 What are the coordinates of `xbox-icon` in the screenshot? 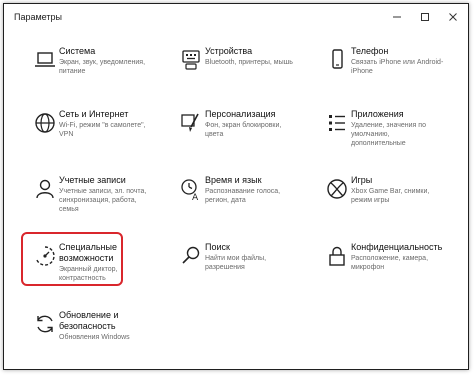 It's located at (337, 189).